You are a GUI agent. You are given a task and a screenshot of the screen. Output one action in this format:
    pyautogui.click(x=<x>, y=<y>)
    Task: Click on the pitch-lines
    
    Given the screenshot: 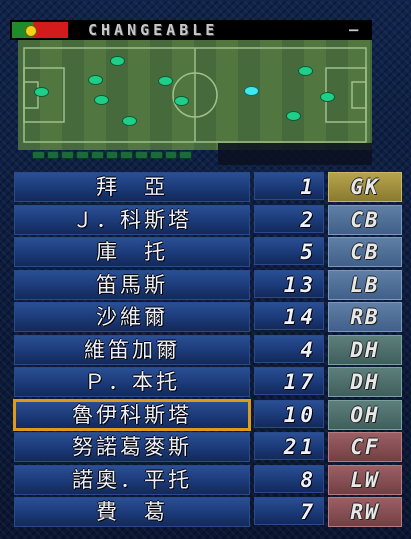 What is the action you would take?
    pyautogui.click(x=195, y=95)
    